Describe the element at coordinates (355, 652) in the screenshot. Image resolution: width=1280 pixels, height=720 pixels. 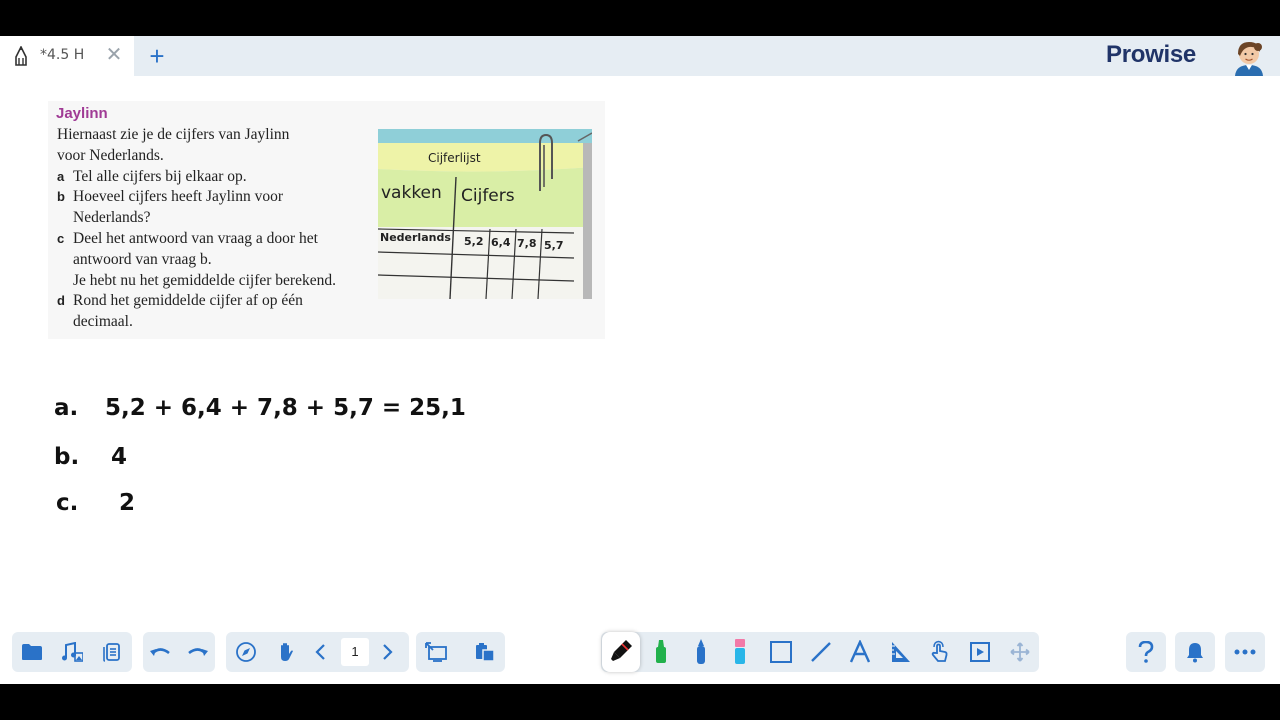
I see `page-number: 1` at that location.